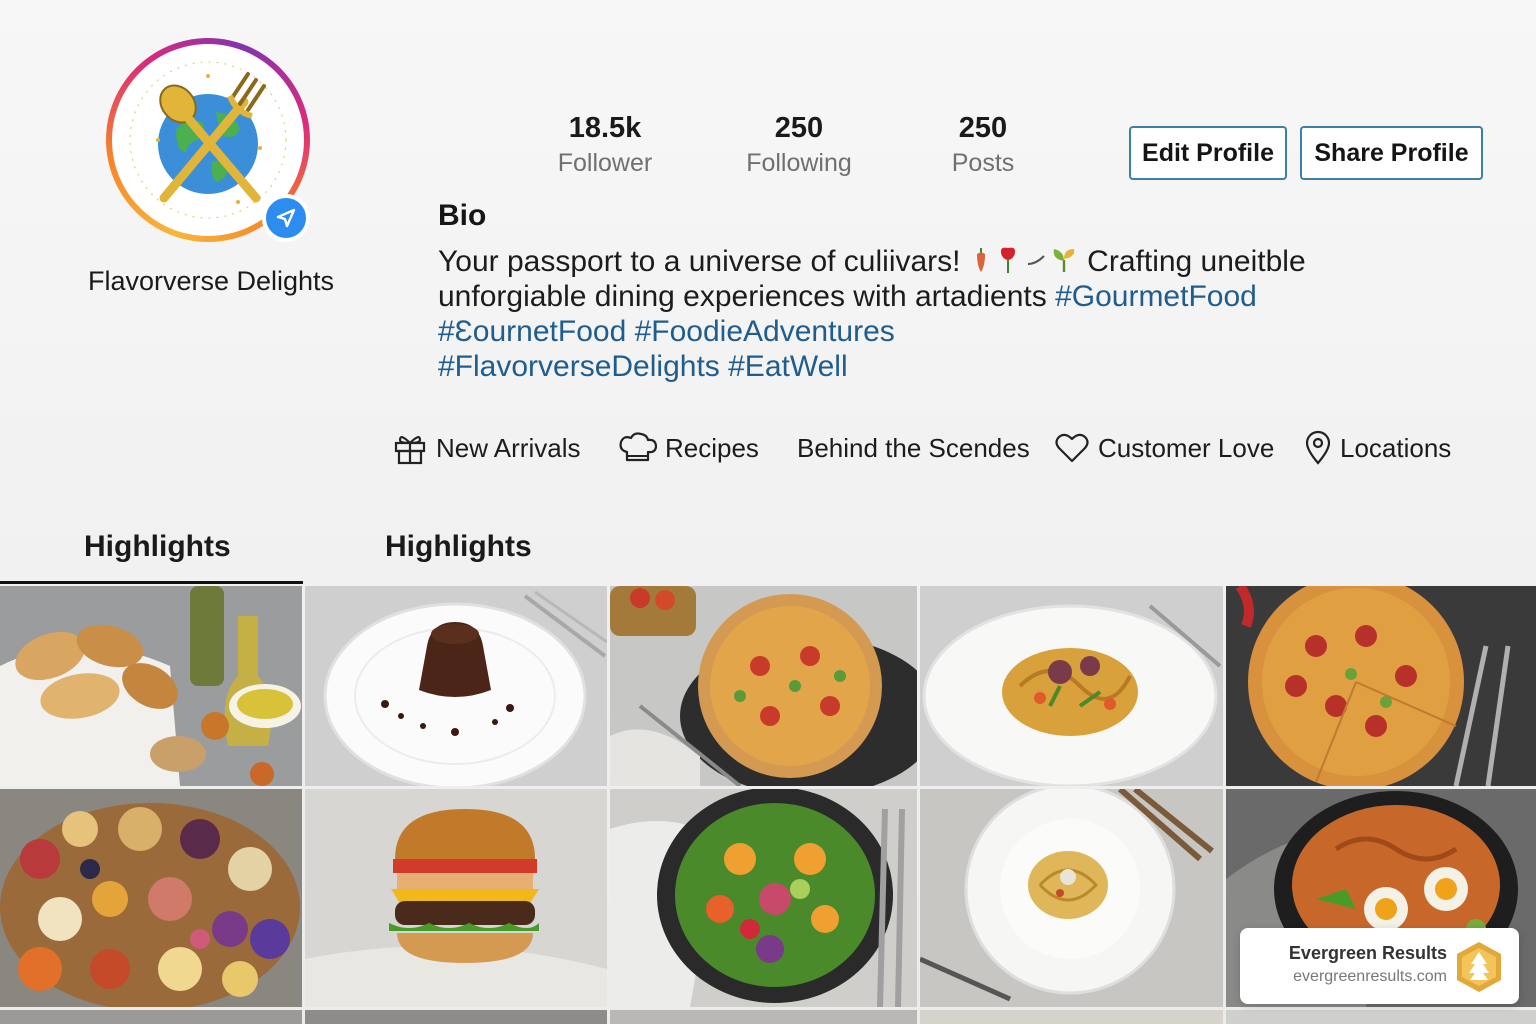 Image resolution: width=1536 pixels, height=1024 pixels. Describe the element at coordinates (1208, 153) in the screenshot. I see `edit-profile-button: Edit Profile` at that location.